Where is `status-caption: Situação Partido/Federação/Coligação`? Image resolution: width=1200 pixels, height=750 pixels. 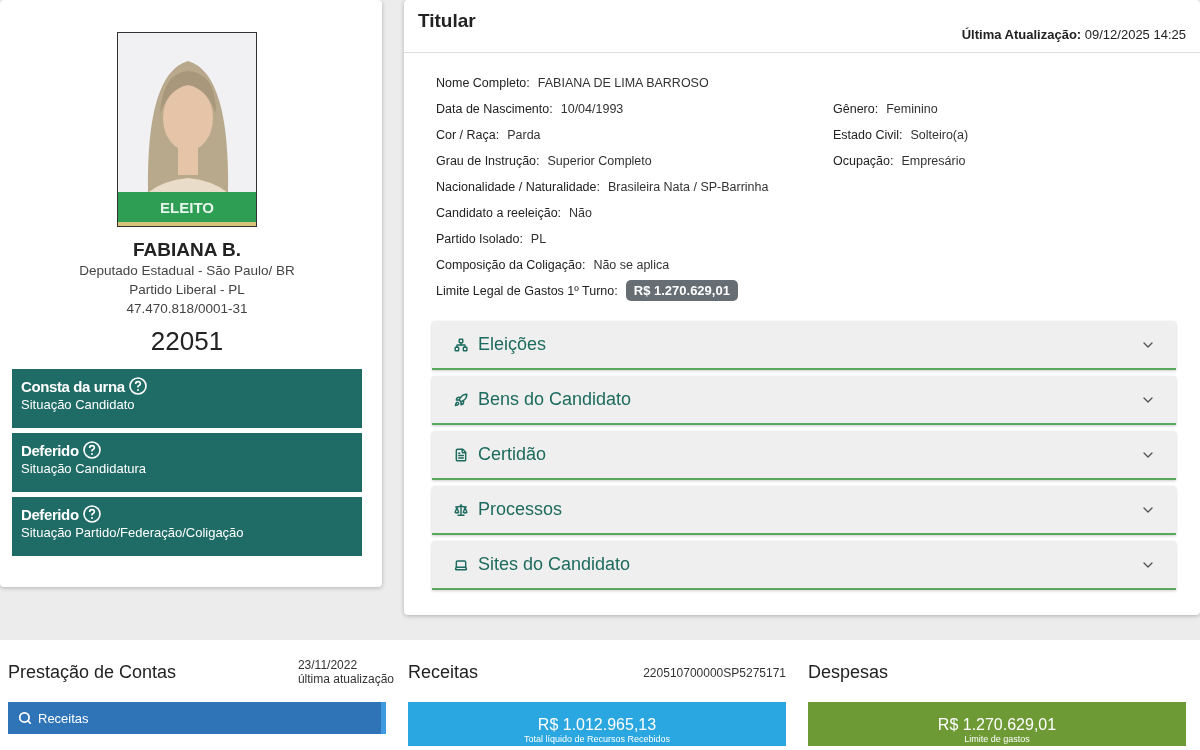
status-caption: Situação Partido/Federação/Coligação is located at coordinates (133, 532).